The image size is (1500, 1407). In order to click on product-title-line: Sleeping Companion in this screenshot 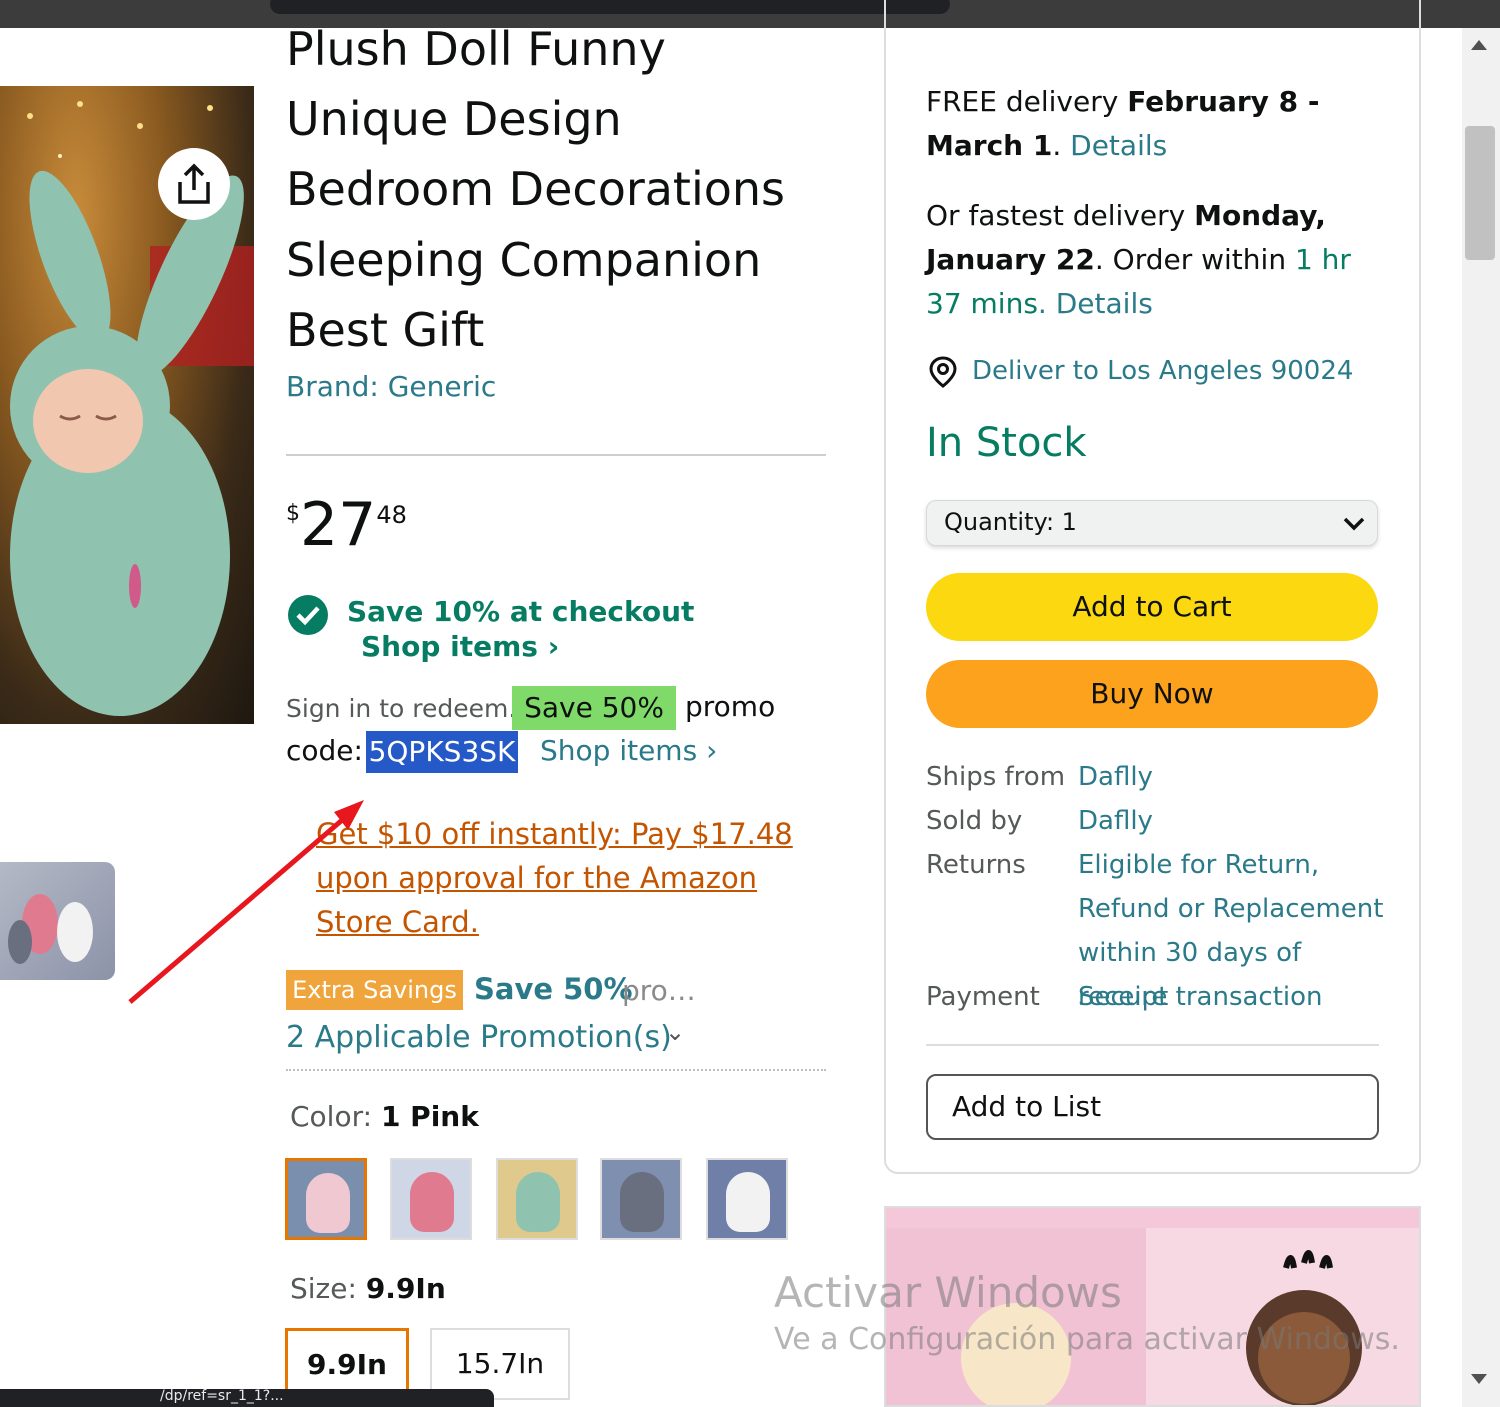, I will do `click(524, 260)`.